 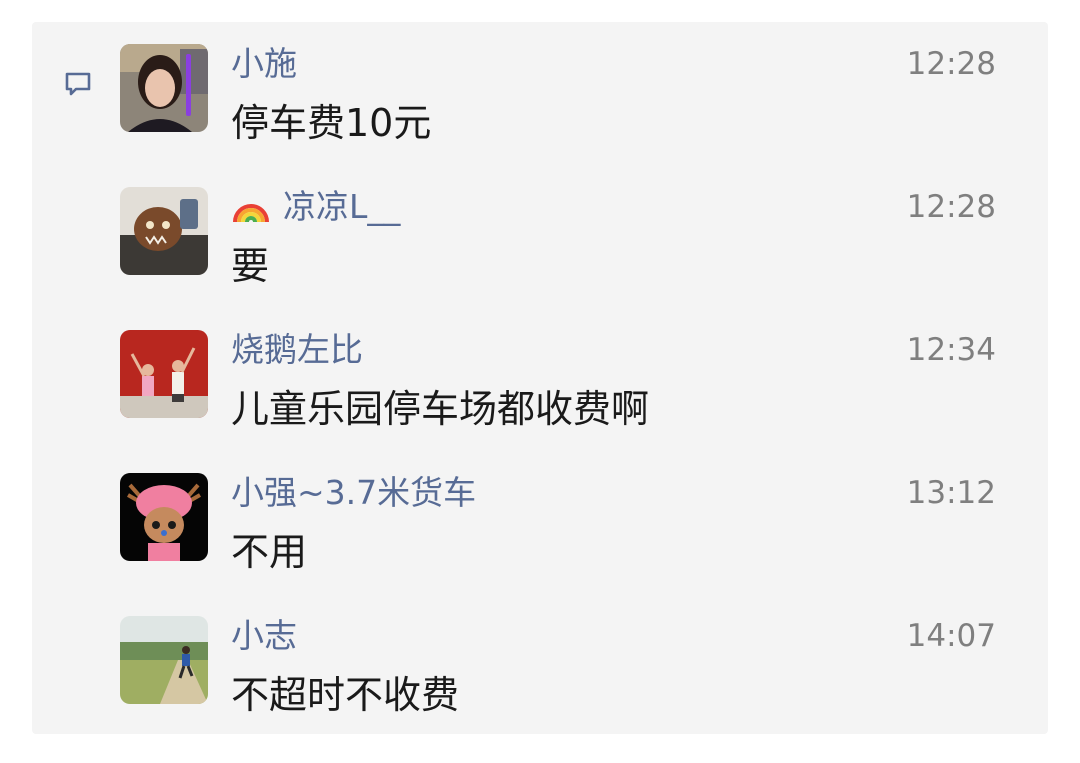 I want to click on commenter-name: 凉凉L__, so click(x=315, y=207).